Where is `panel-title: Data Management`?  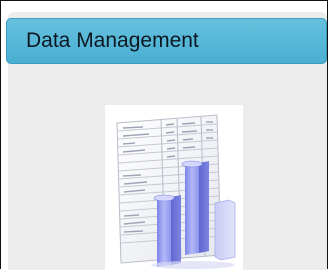 panel-title: Data Management is located at coordinates (112, 40).